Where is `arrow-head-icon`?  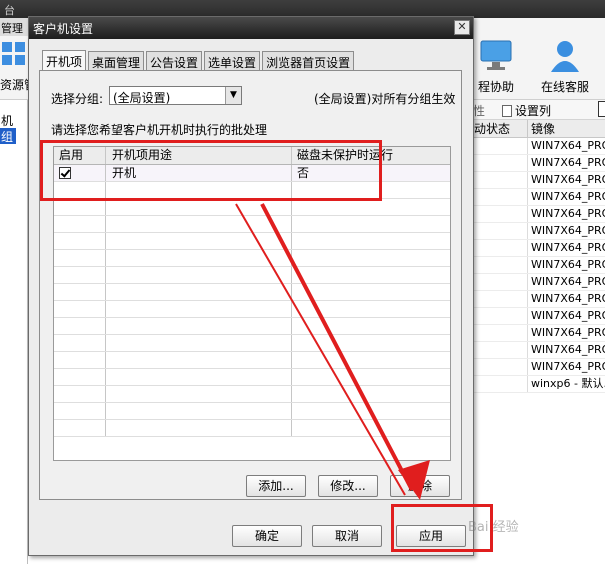 arrow-head-icon is located at coordinates (414, 480).